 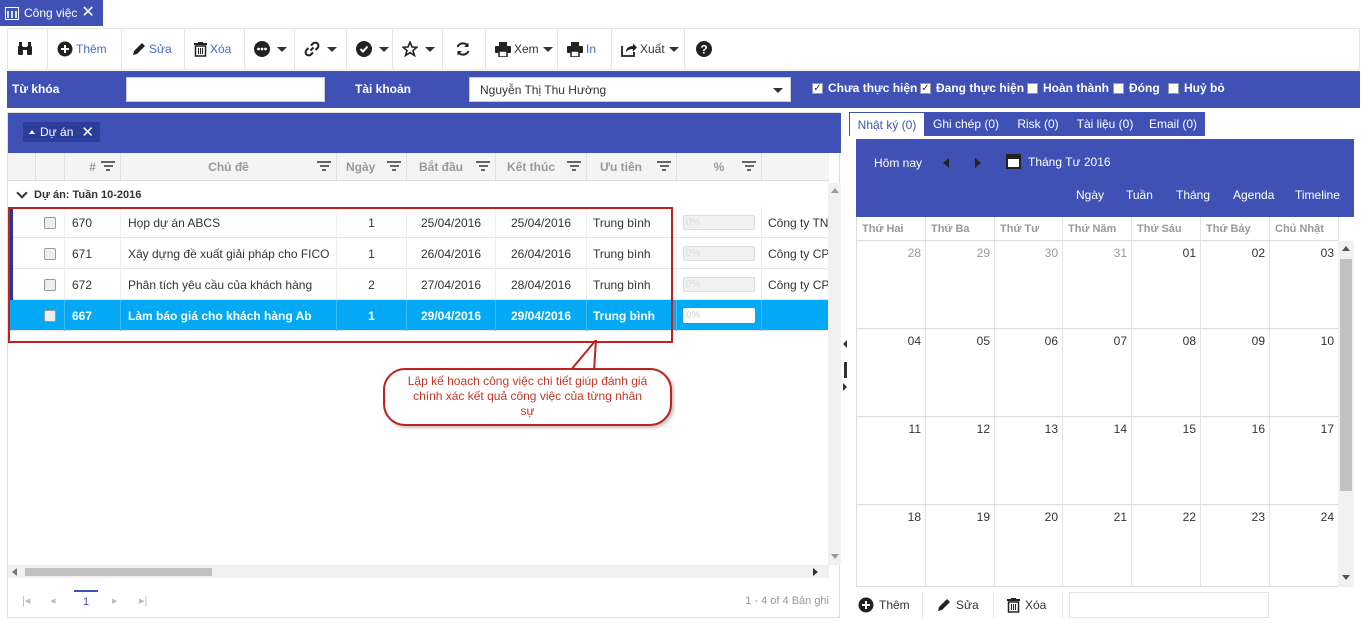 I want to click on group-chip-du-an: Dự án ✕, so click(x=61, y=132).